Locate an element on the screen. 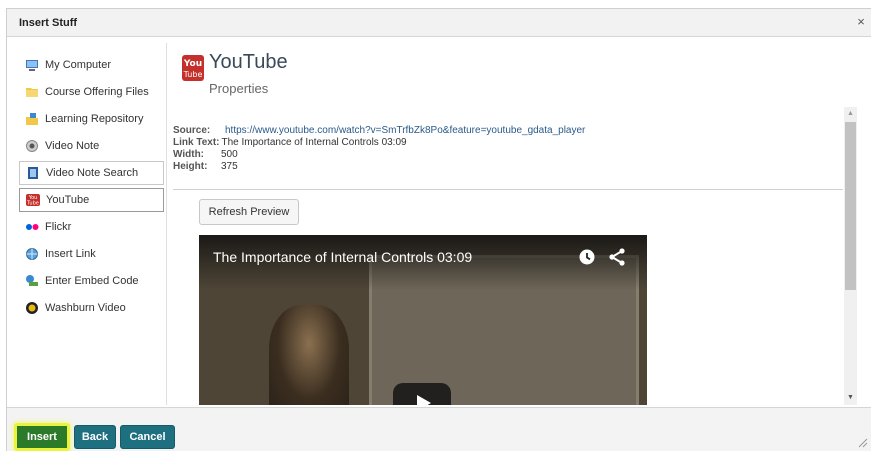 The width and height of the screenshot is (871, 451). close-icon: × is located at coordinates (861, 22).